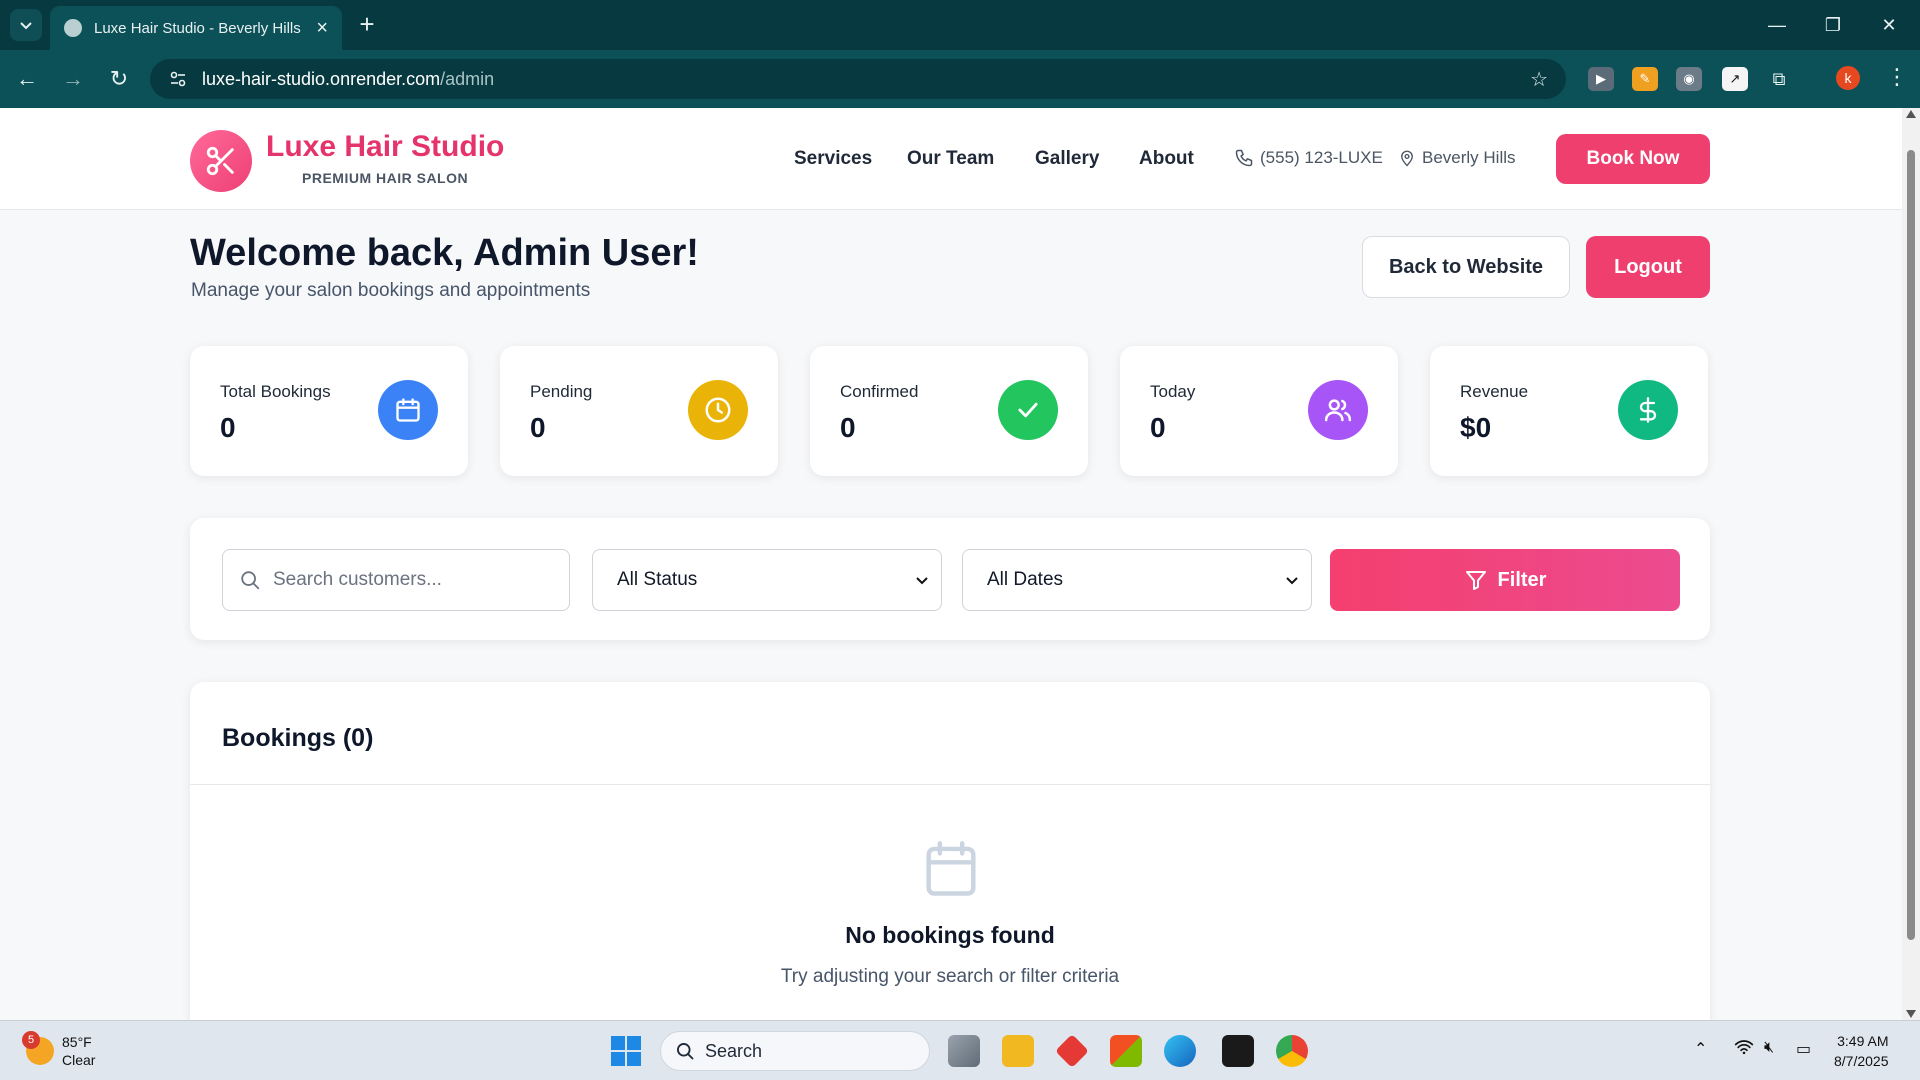 This screenshot has height=1080, width=1920. What do you see at coordinates (950, 784) in the screenshot?
I see `divider` at bounding box center [950, 784].